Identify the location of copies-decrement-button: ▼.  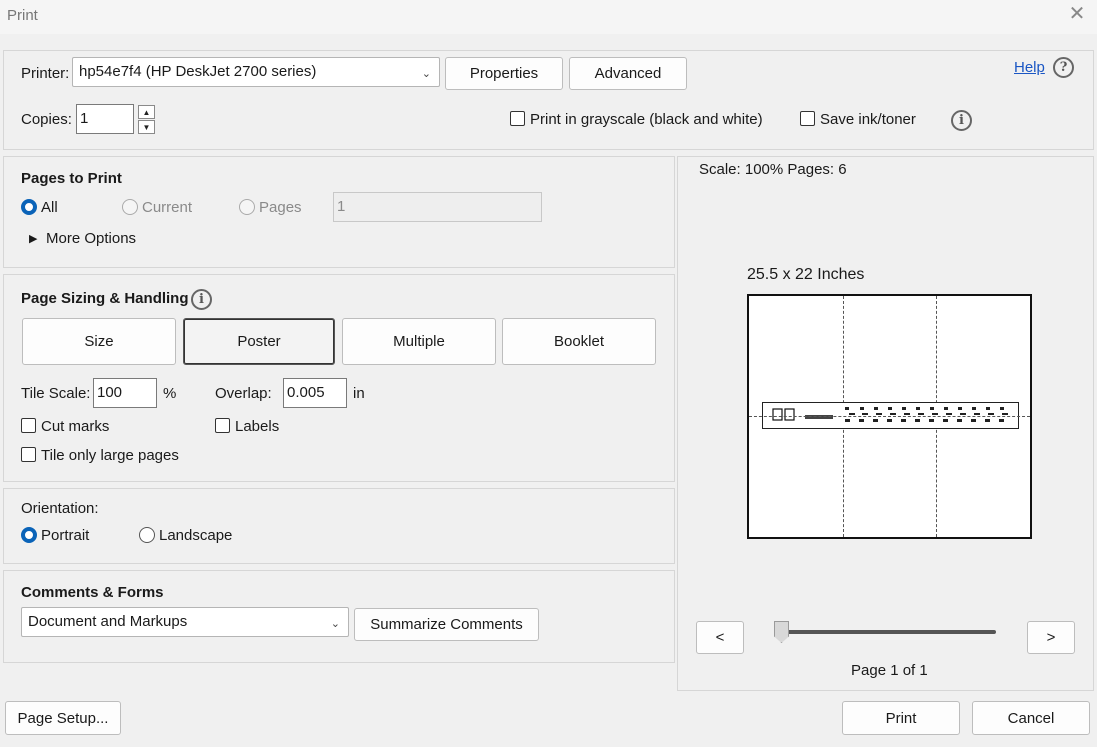
(146, 127).